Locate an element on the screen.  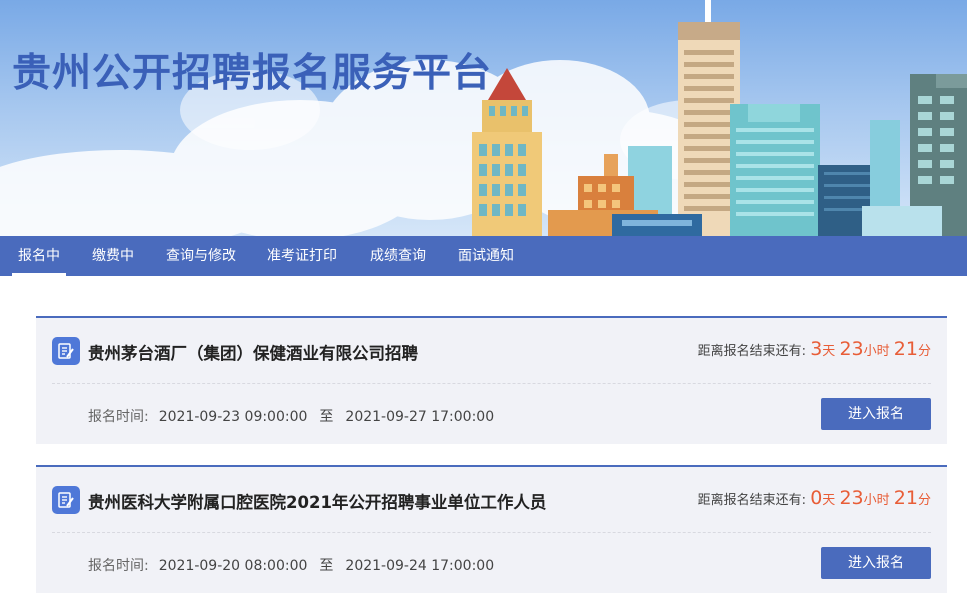
tab-interview-notice: 面试通知 is located at coordinates (486, 256).